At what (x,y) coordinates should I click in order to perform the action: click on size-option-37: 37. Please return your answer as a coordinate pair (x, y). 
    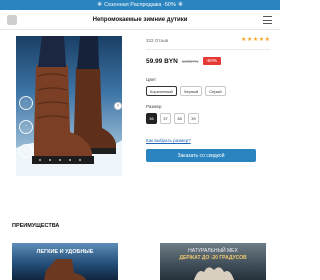
    Looking at the image, I should click on (165, 118).